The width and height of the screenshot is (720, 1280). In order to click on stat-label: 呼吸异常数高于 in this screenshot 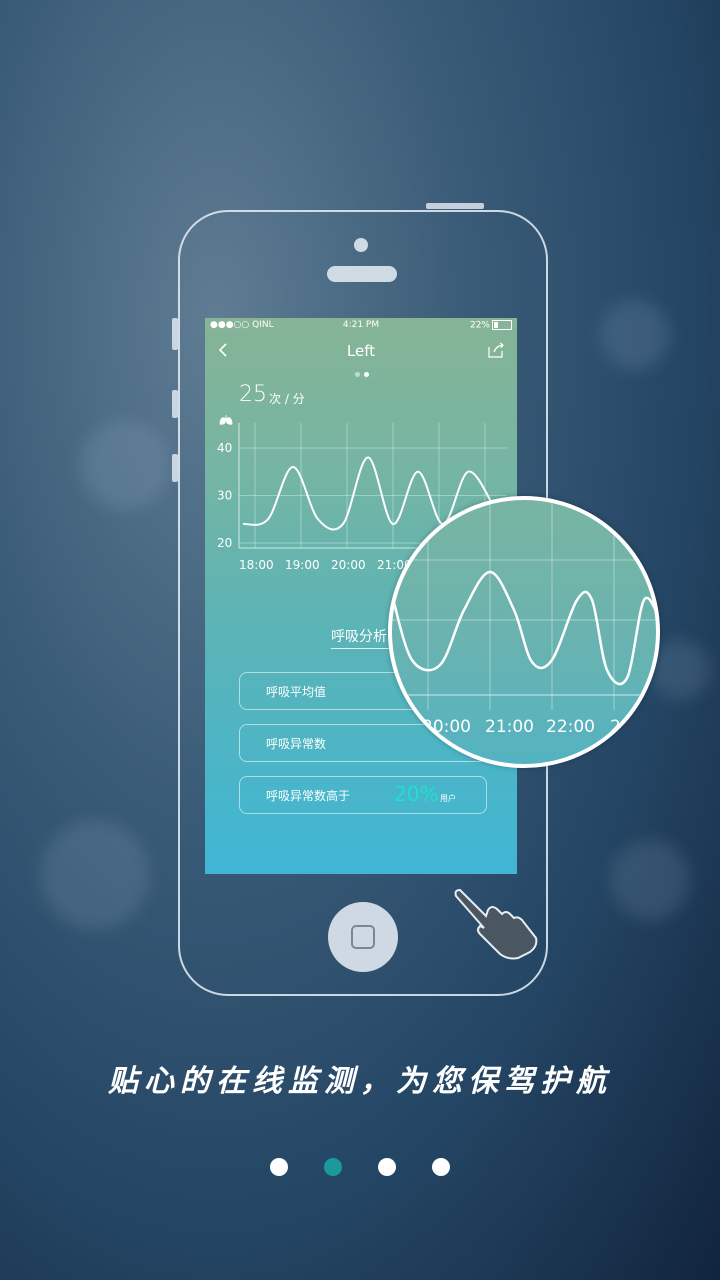, I will do `click(308, 796)`.